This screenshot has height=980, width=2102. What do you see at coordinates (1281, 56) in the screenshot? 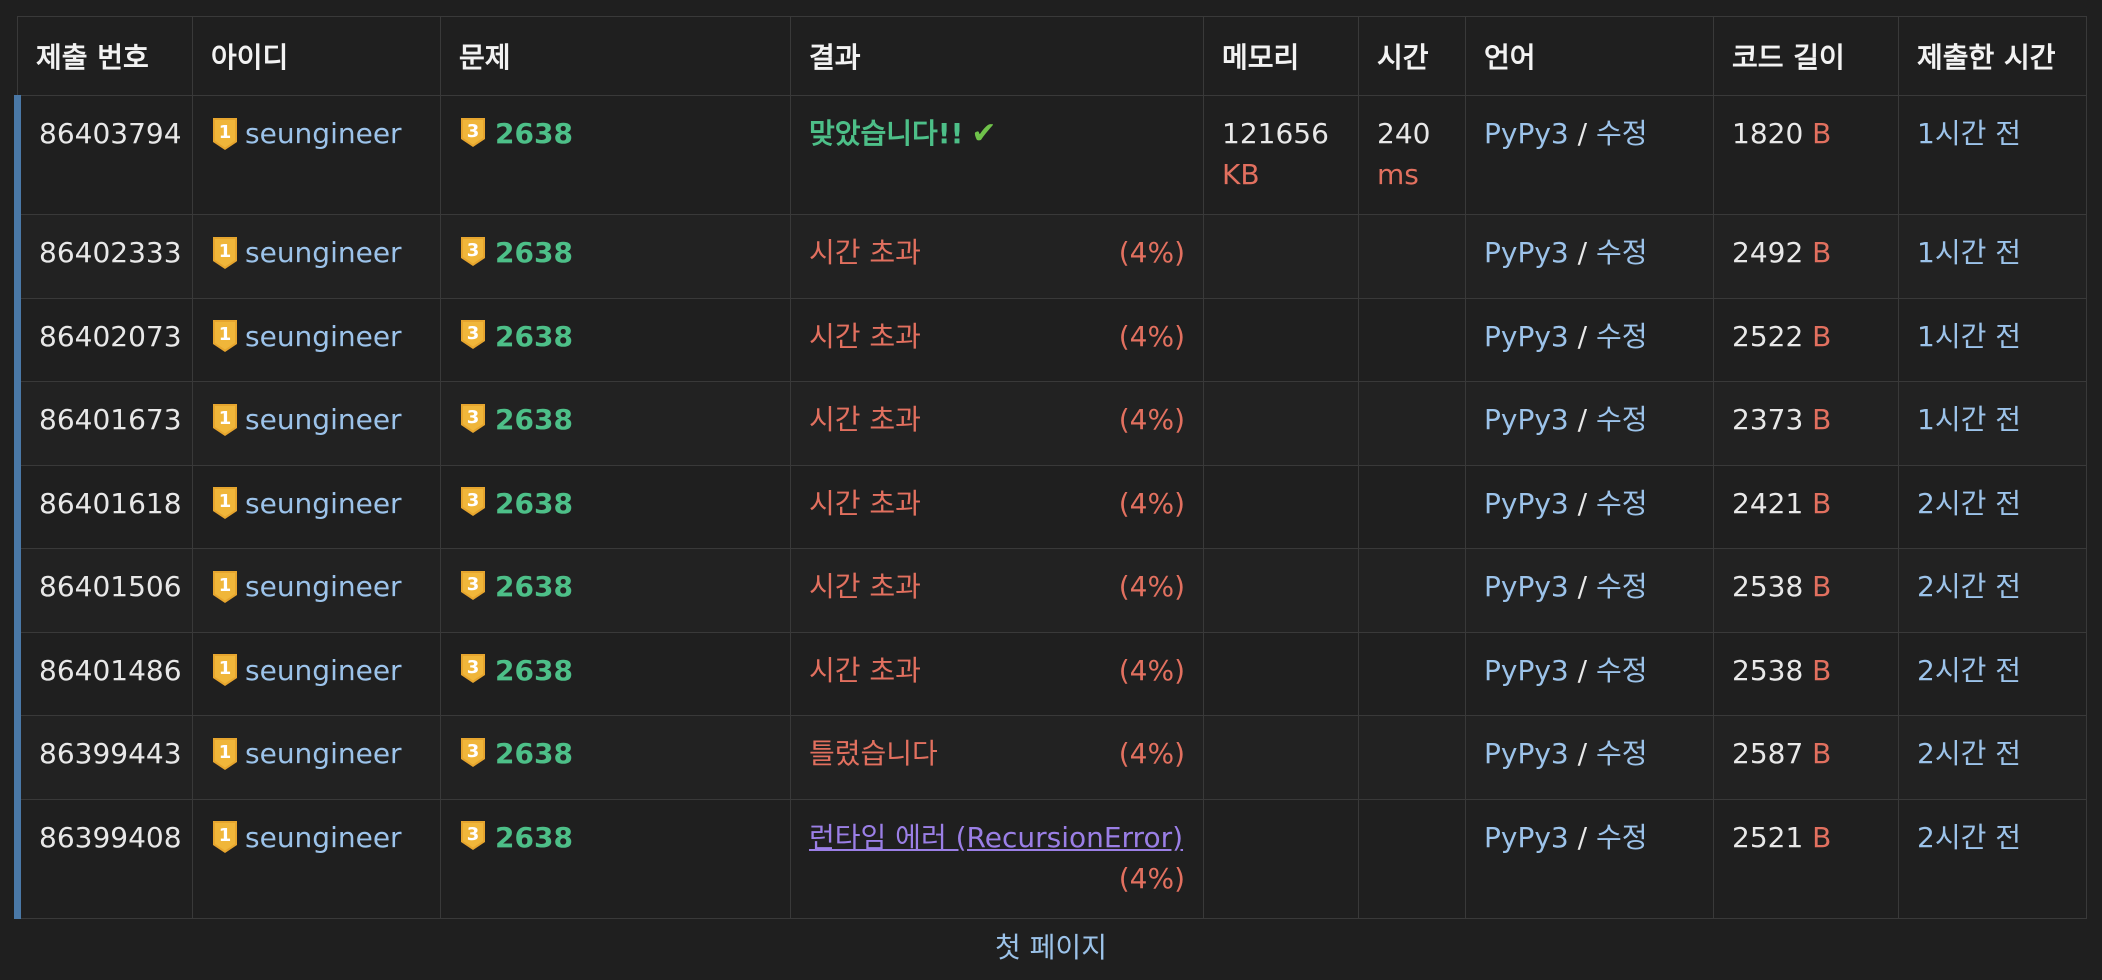
I see `header-memory: 메모리` at bounding box center [1281, 56].